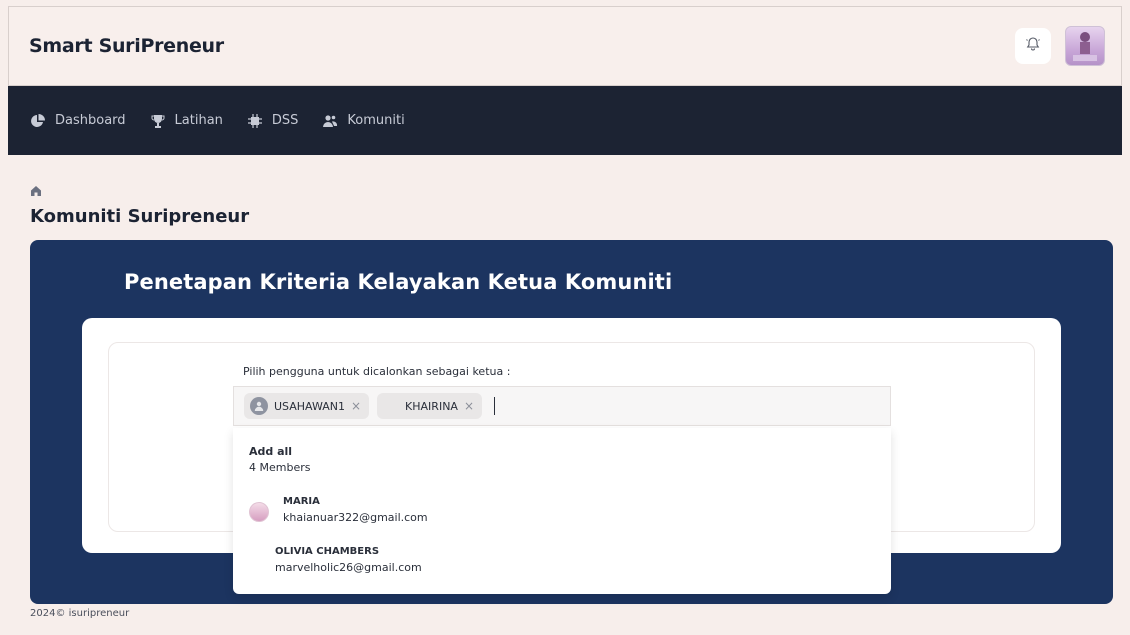 The width and height of the screenshot is (1130, 635). Describe the element at coordinates (348, 567) in the screenshot. I see `dropdown-item-email: marvelholic26@gmail.com` at that location.